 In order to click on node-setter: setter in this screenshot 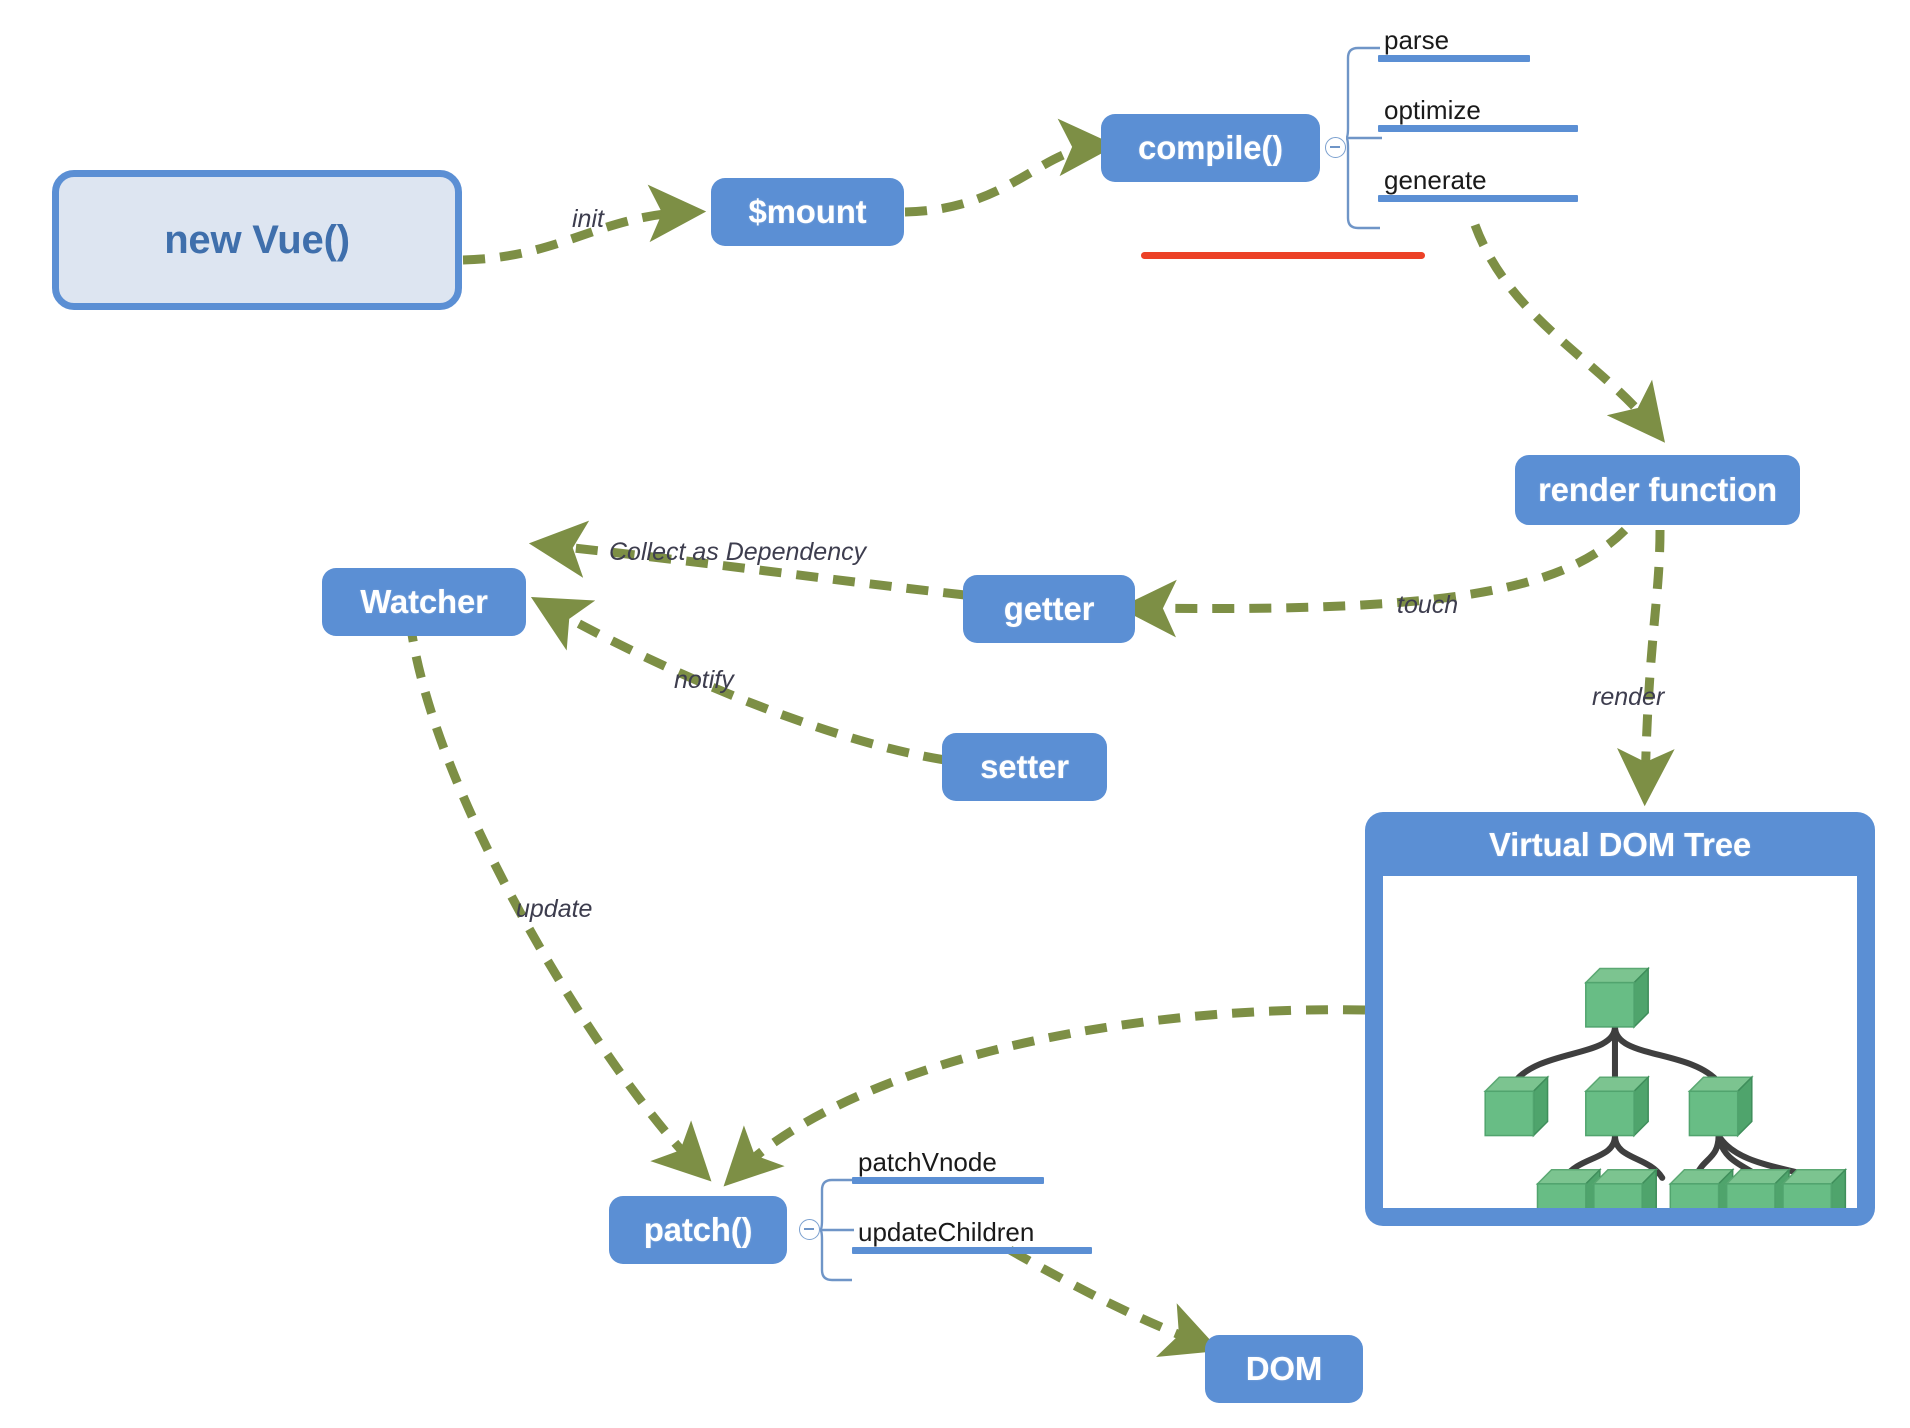, I will do `click(1024, 767)`.